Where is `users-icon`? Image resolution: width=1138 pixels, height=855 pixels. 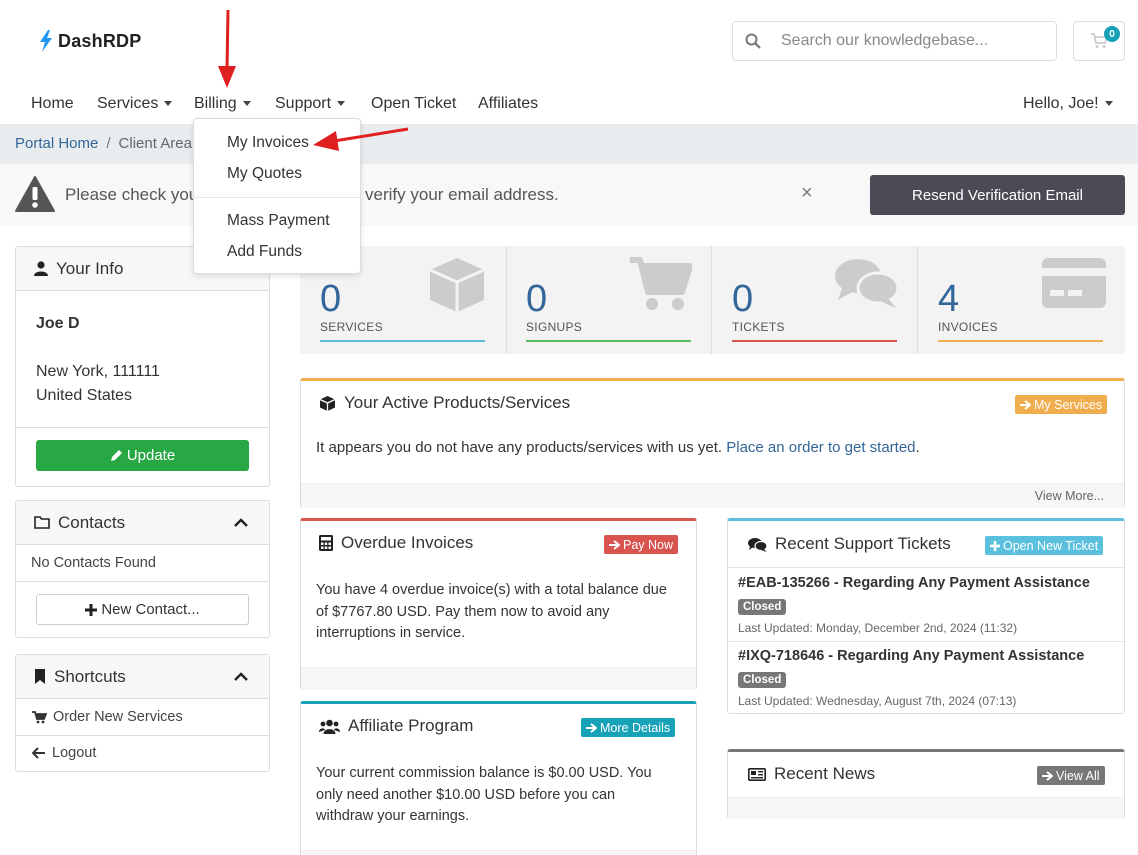 users-icon is located at coordinates (329, 726).